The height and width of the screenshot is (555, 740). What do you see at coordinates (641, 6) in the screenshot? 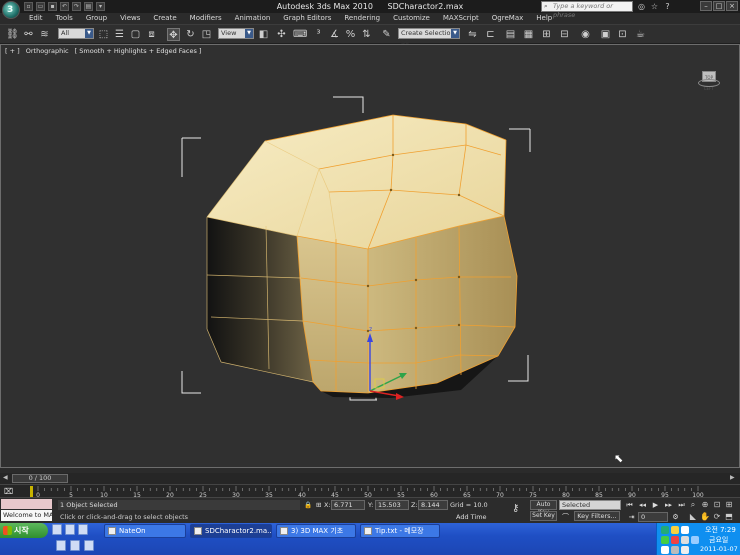
I see `binoculars-icon: ◎` at bounding box center [641, 6].